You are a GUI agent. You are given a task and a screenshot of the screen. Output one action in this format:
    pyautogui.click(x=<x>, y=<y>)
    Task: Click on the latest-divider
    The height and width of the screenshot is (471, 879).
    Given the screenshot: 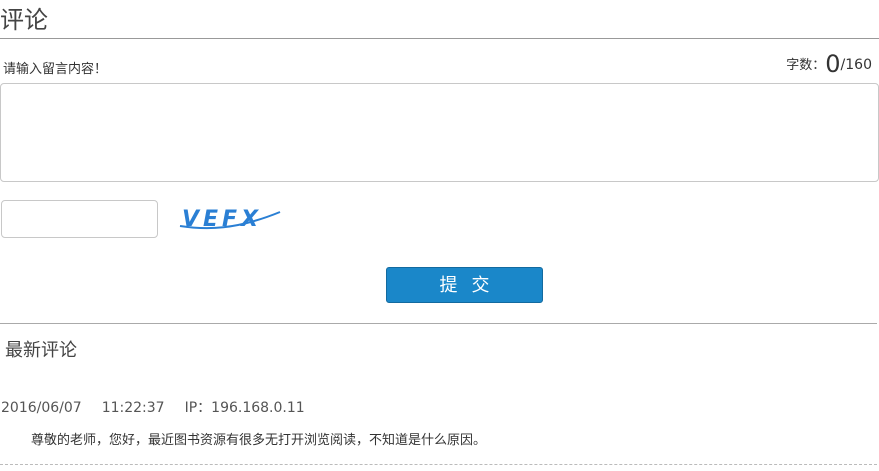 What is the action you would take?
    pyautogui.click(x=438, y=323)
    